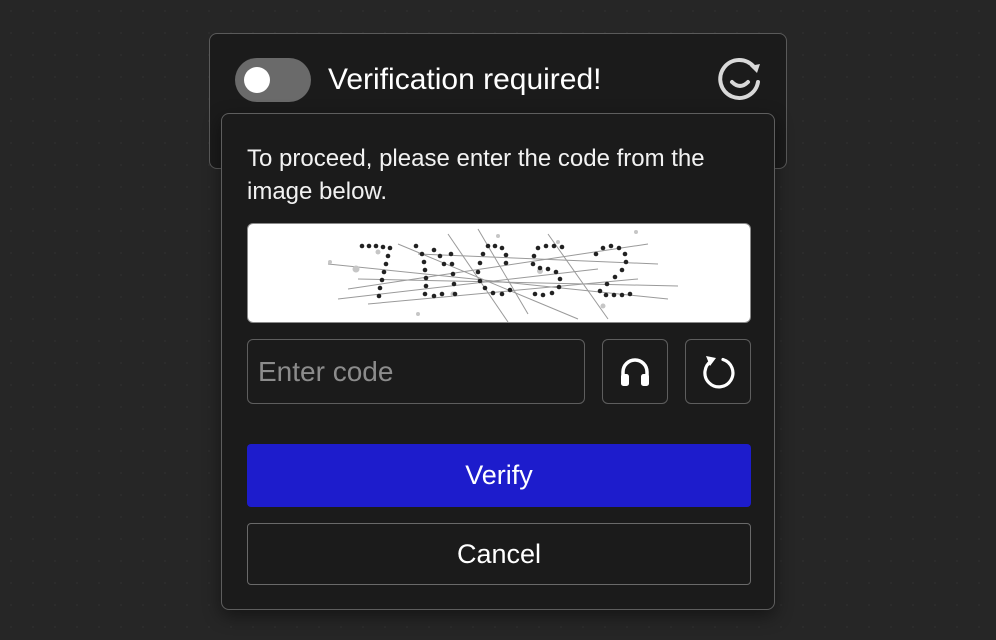 This screenshot has height=640, width=996. I want to click on banner-title: Verification required!, so click(465, 79).